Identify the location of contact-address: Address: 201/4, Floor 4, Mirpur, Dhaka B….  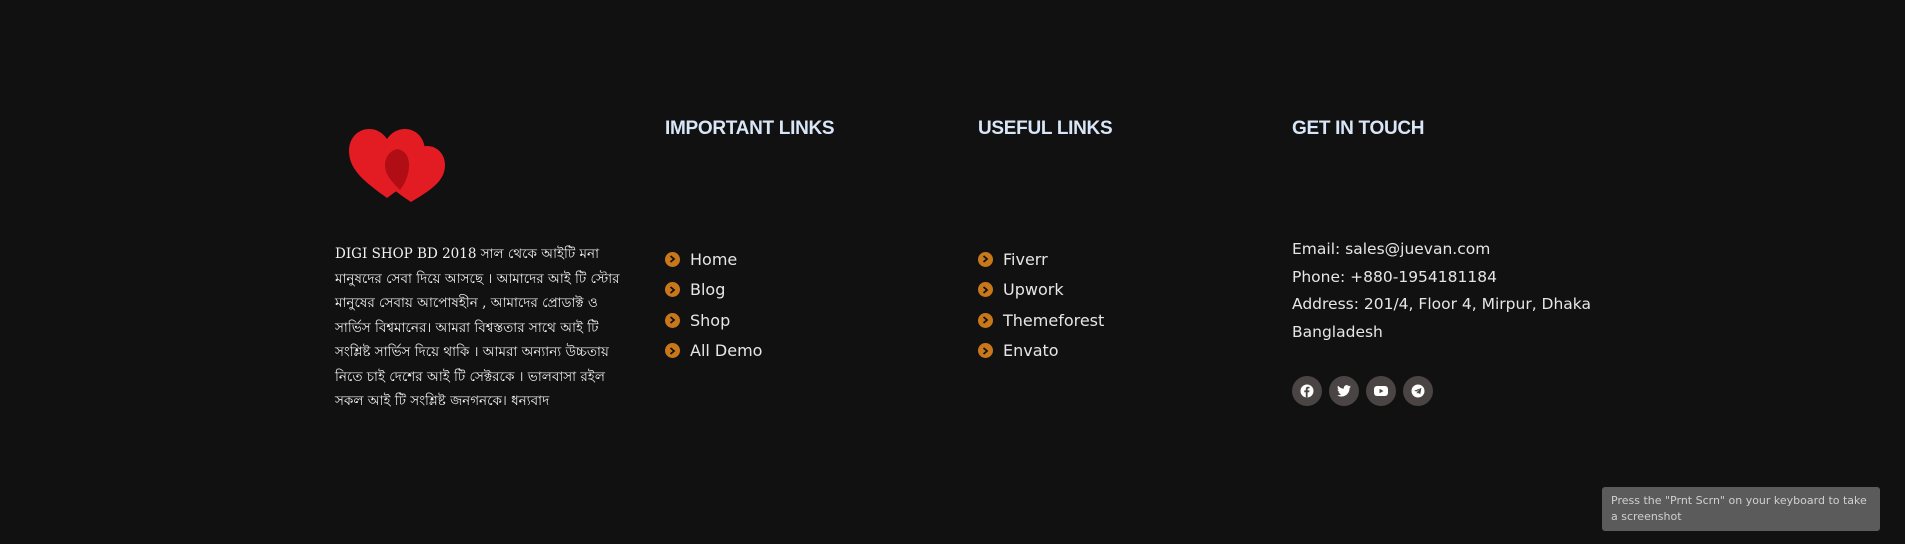
(1442, 318).